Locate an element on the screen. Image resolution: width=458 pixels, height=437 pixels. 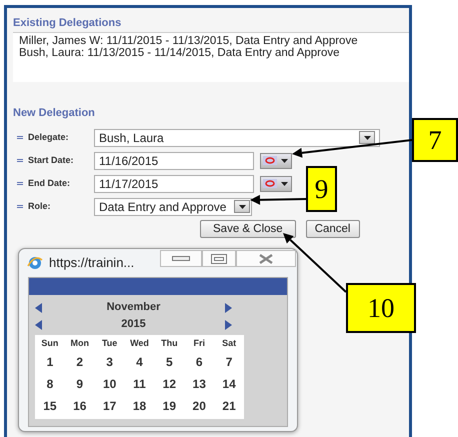
restore-button is located at coordinates (219, 258).